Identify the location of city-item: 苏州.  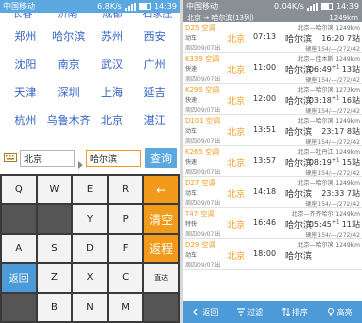
(112, 36).